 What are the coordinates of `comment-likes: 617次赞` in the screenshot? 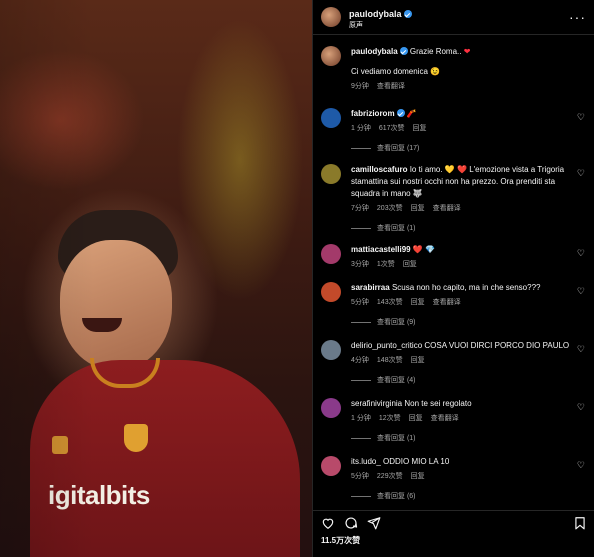 It's located at (392, 128).